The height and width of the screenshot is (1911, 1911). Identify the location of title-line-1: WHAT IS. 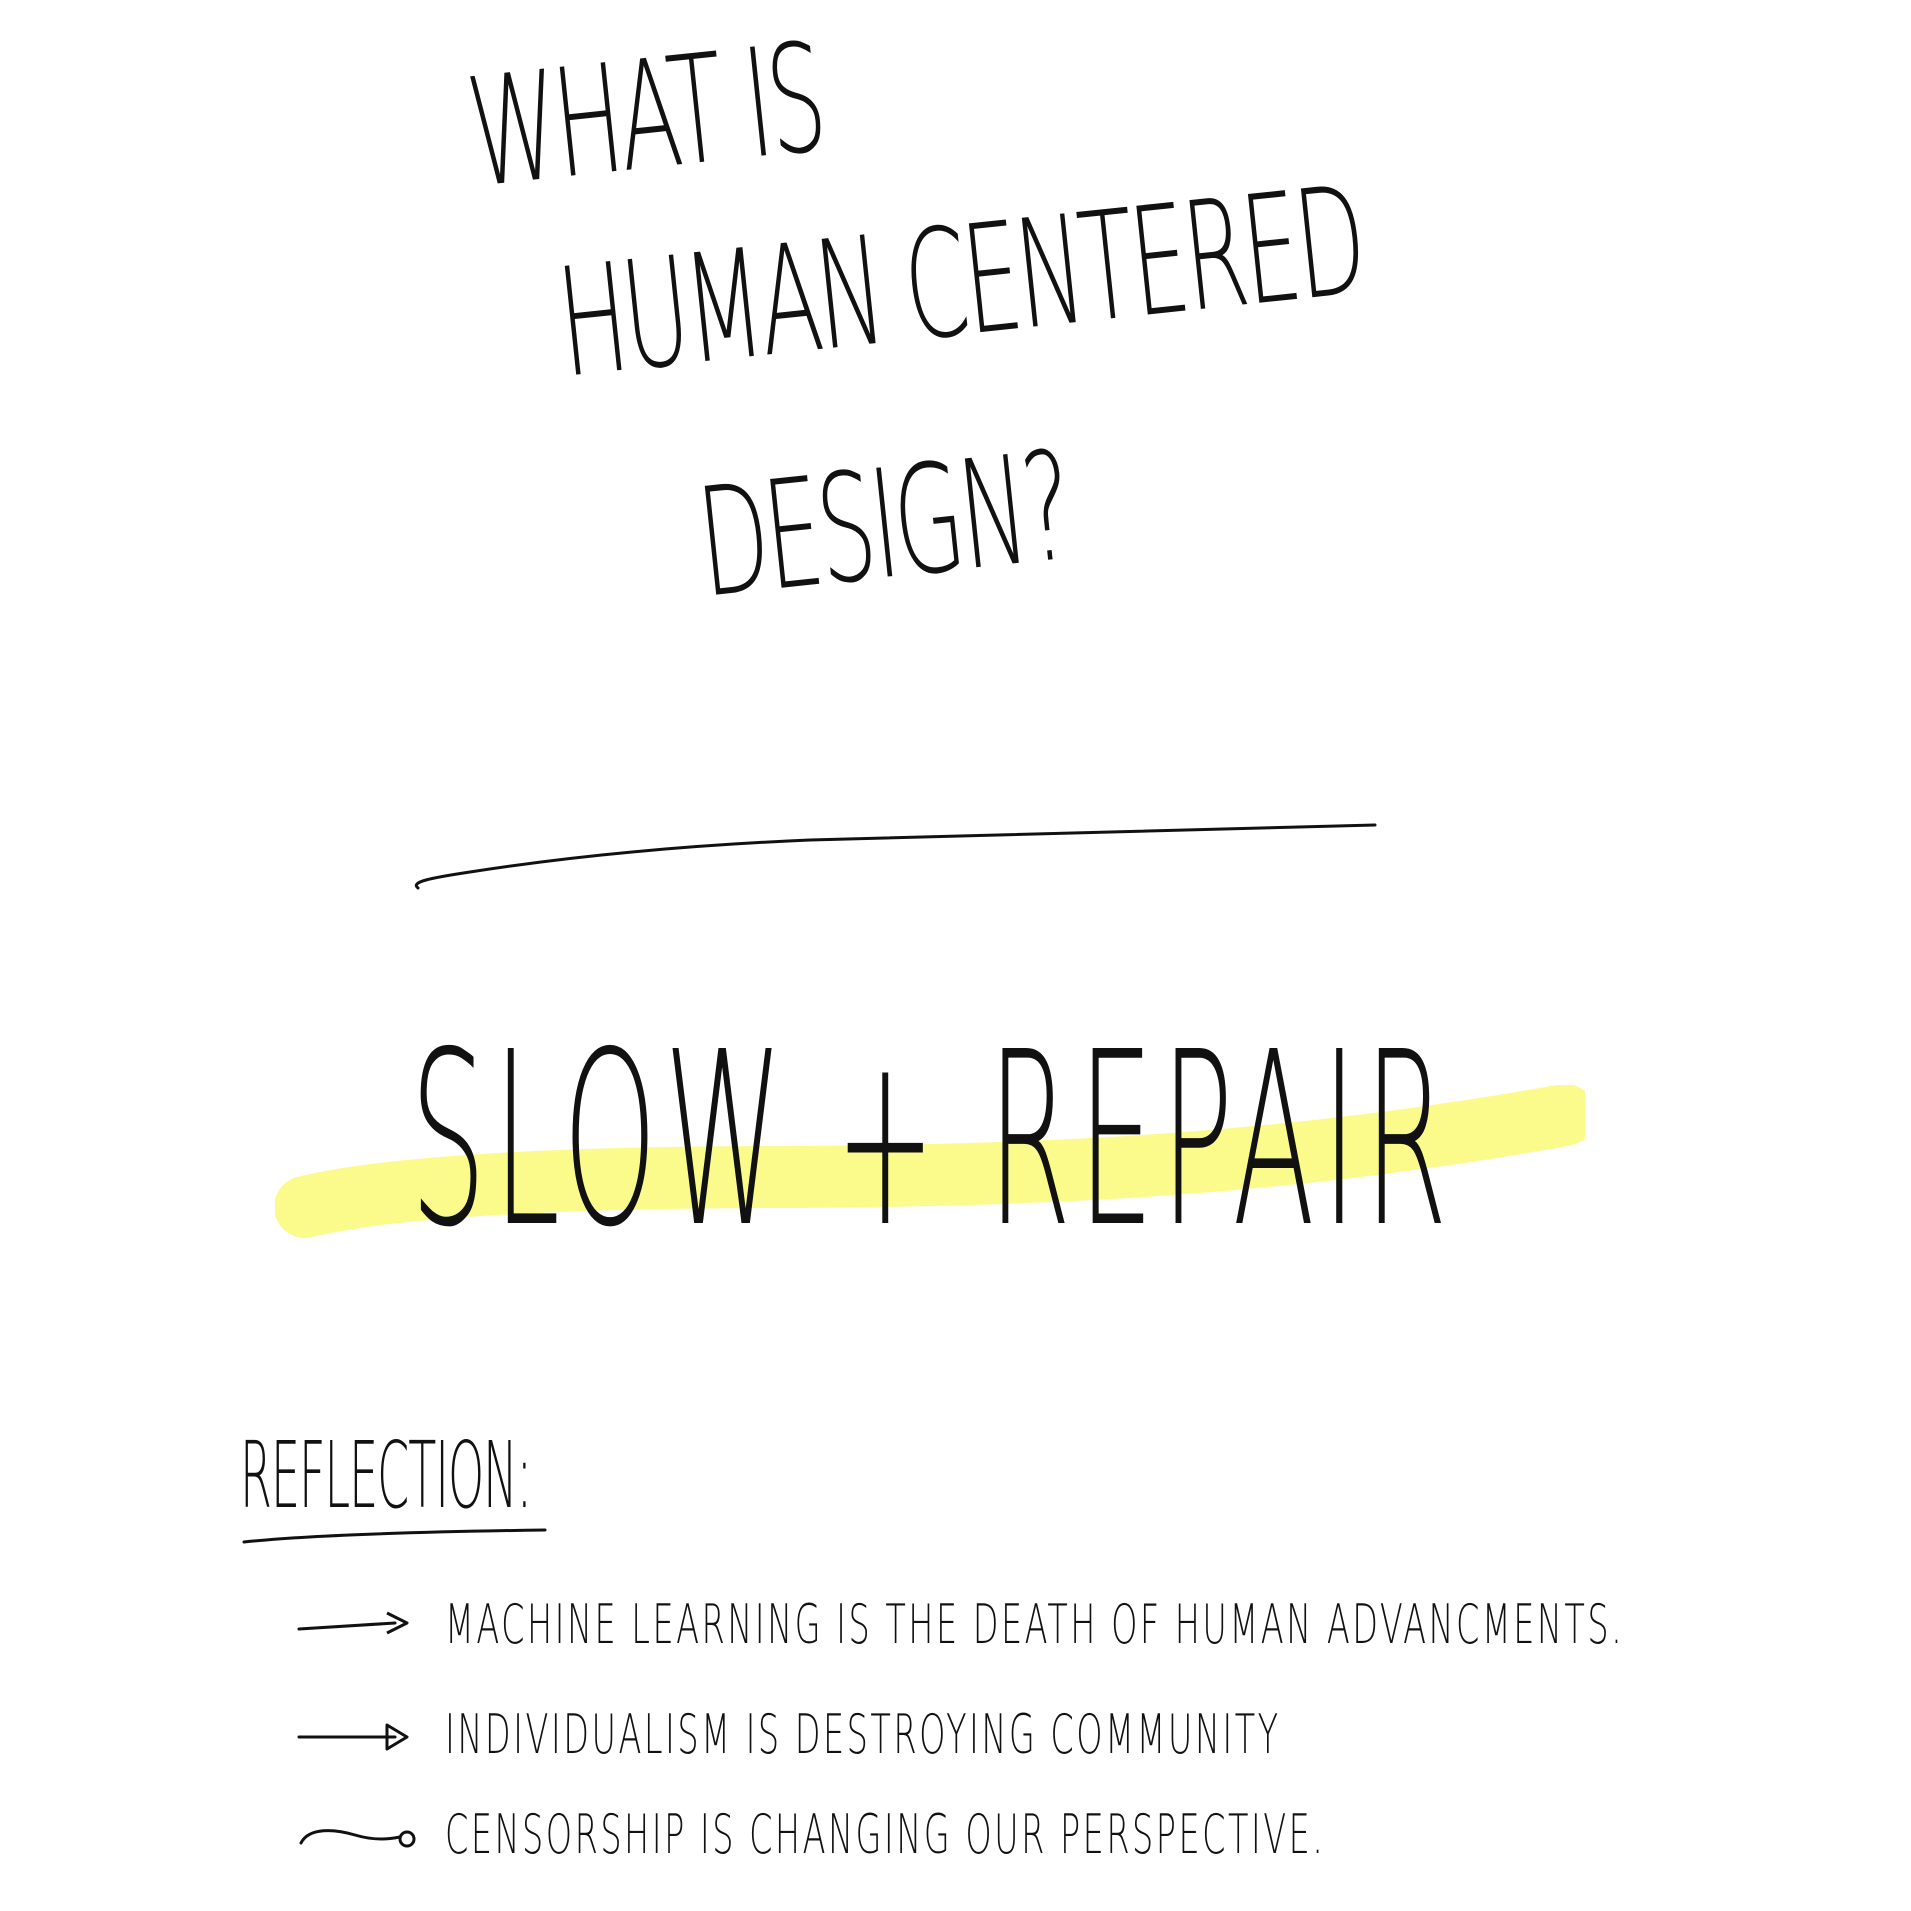
(645, 116).